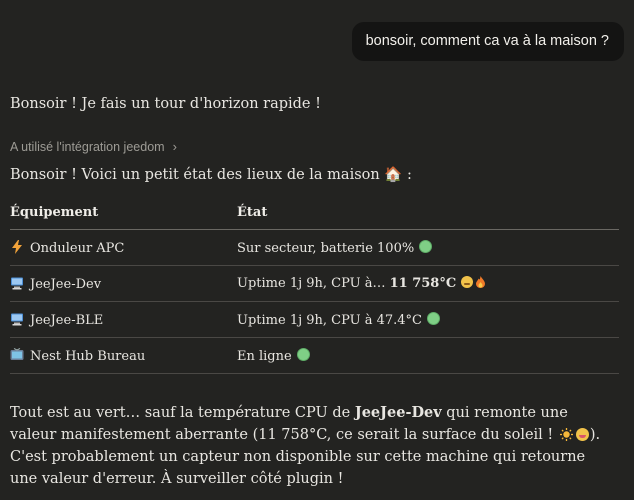 The image size is (634, 500). I want to click on state-cell: Sur secteur, batterie 100%, so click(428, 247).